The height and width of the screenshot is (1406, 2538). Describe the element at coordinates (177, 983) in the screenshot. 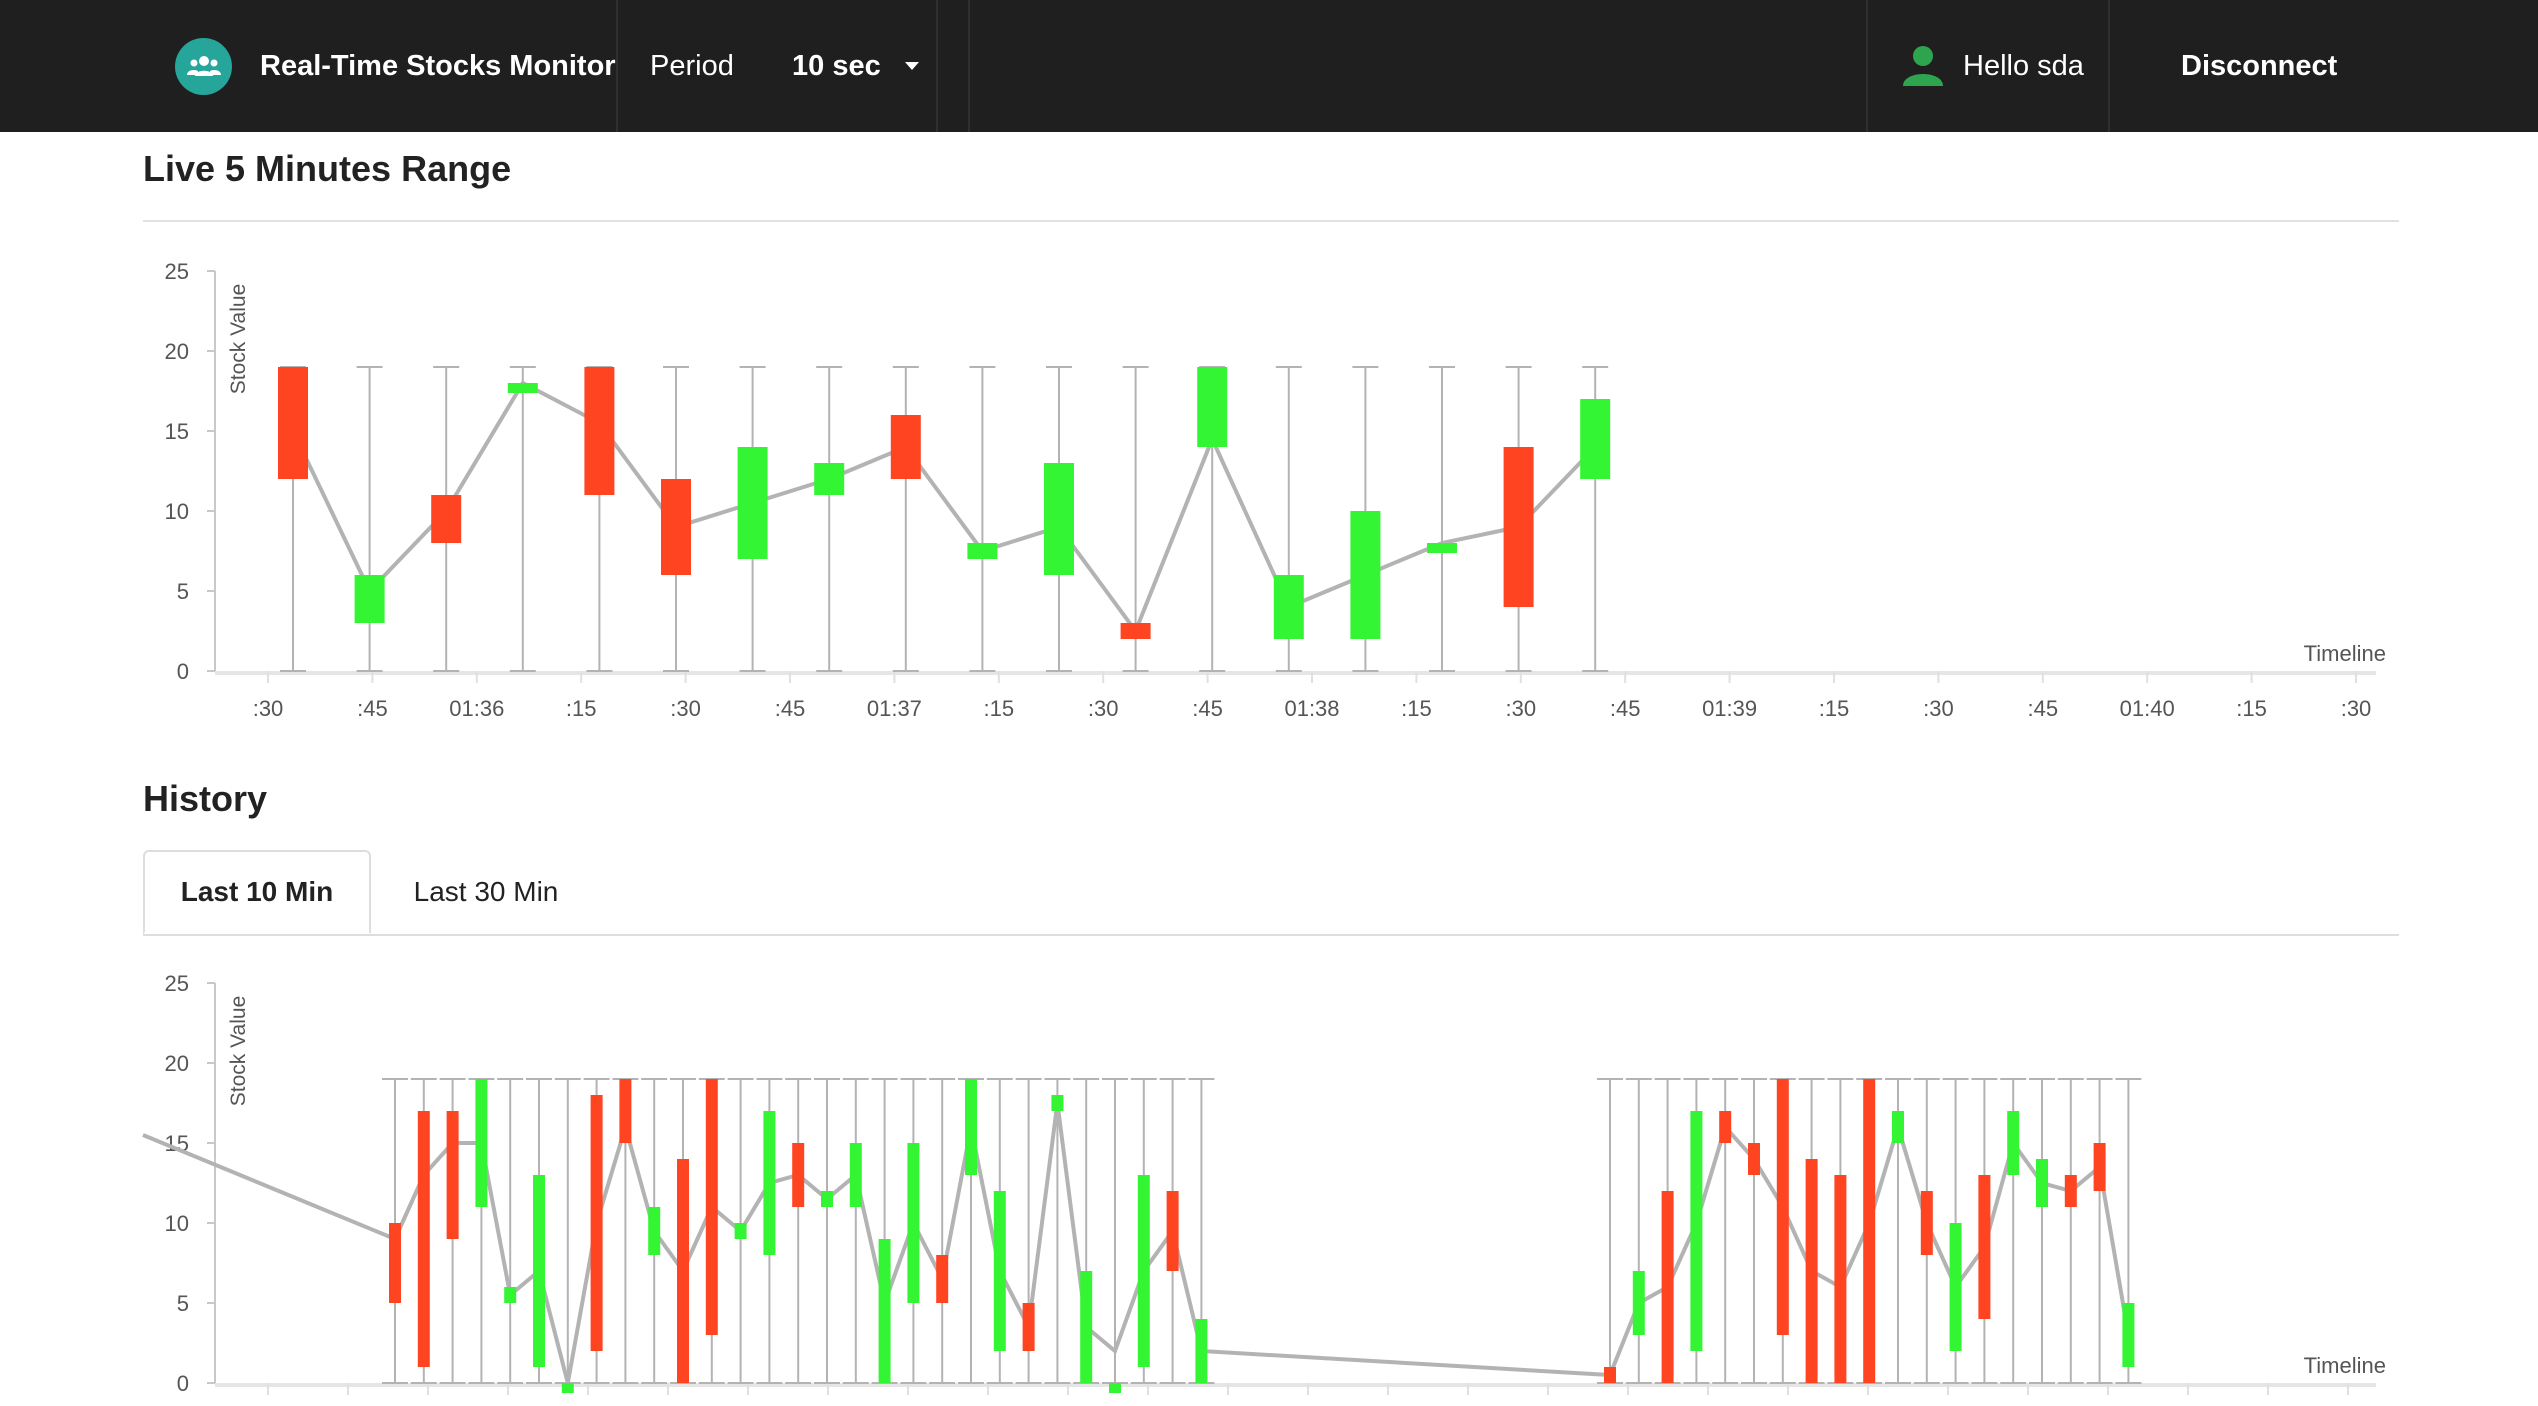

I see `y-tick-label: 25` at that location.